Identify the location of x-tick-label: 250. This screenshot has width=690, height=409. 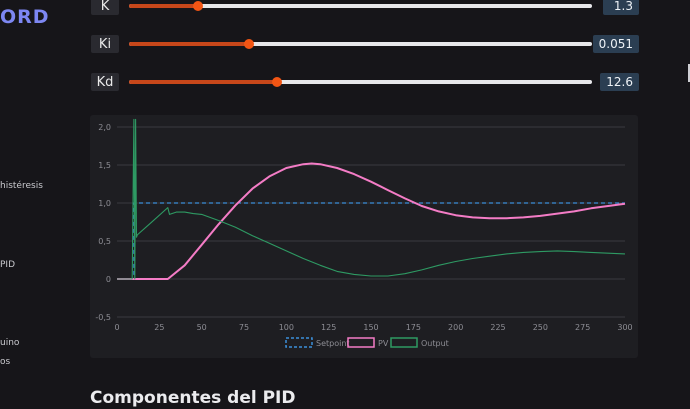
(540, 327).